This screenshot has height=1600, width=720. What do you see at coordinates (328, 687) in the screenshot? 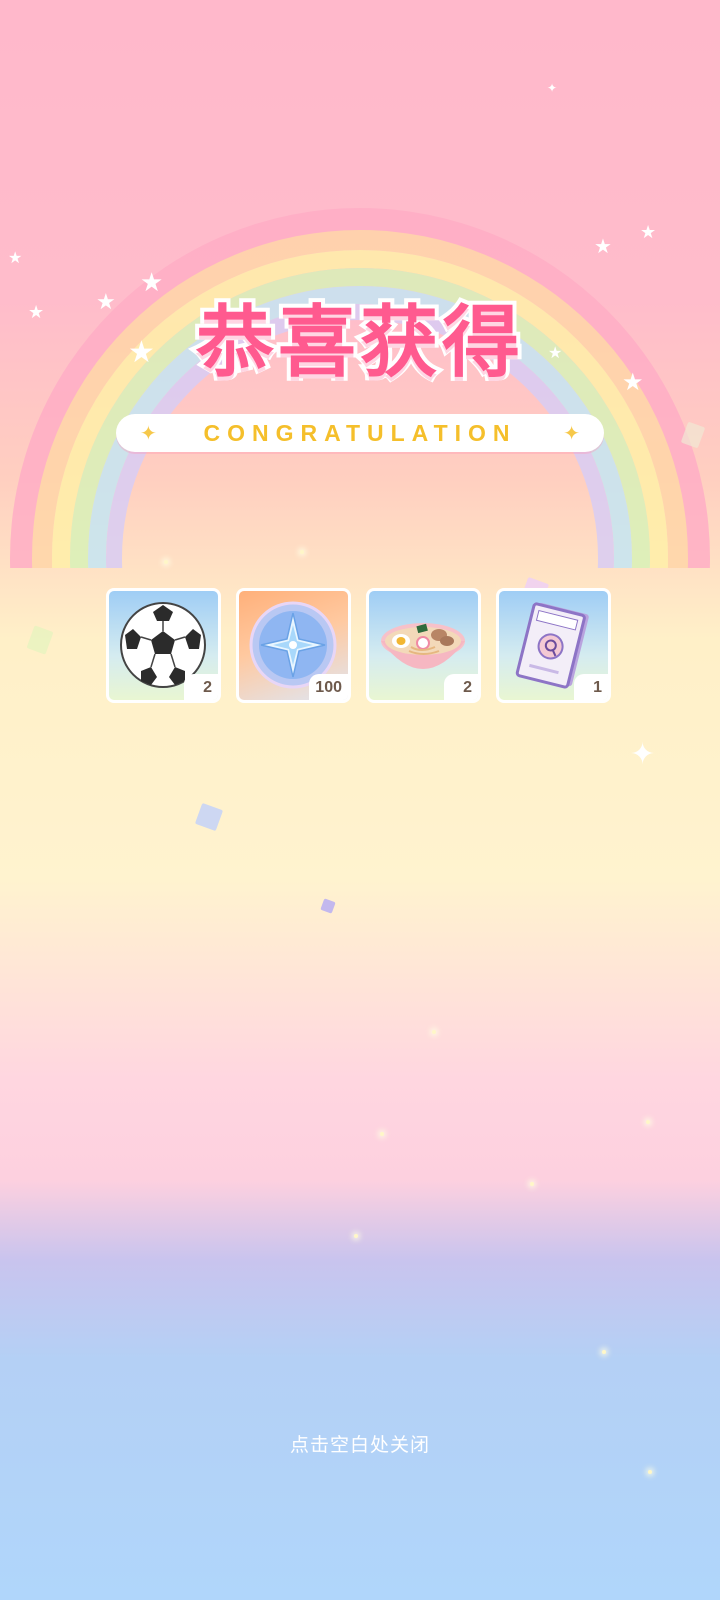
I see `reward-quantity: 100` at bounding box center [328, 687].